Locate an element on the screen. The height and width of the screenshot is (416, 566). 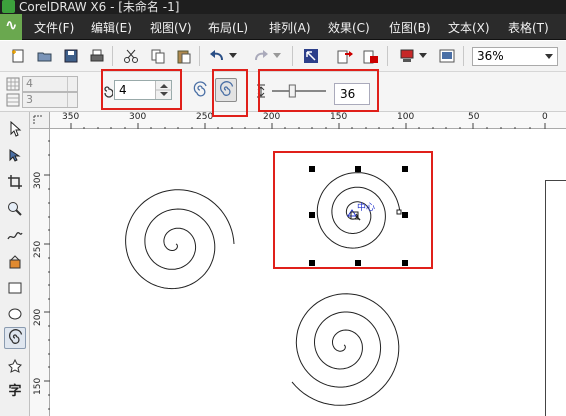
vertical-ruler: 300 250 200 150 is located at coordinates (40, 272).